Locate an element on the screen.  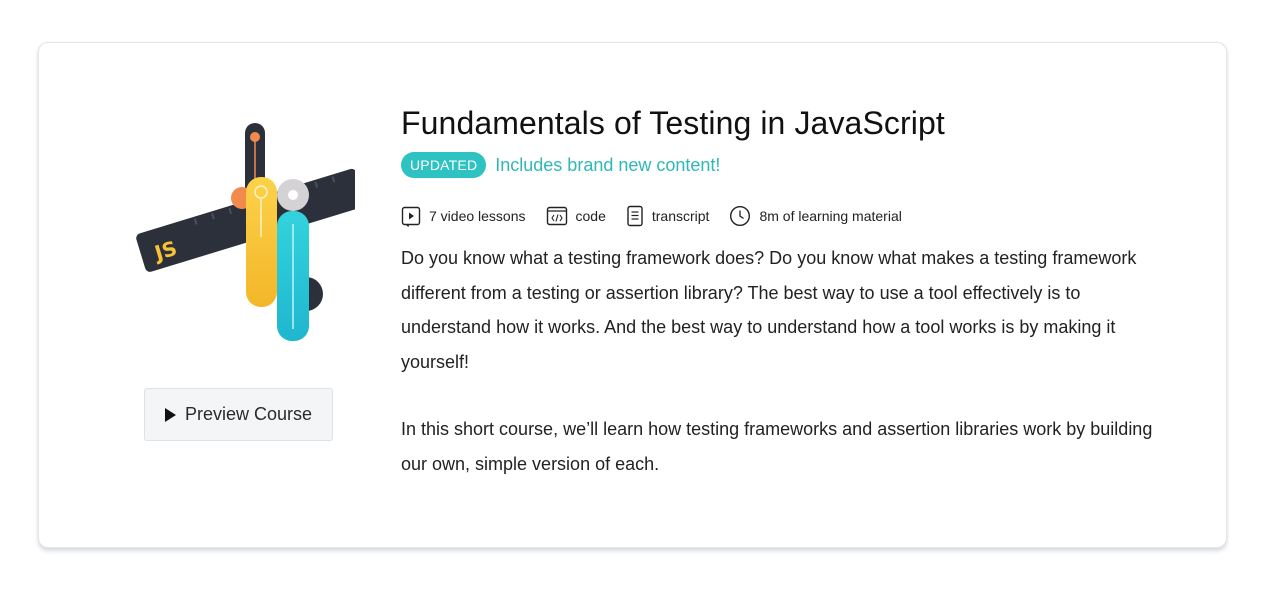
updated-row: UPDATED Includes brand new content! is located at coordinates (781, 165).